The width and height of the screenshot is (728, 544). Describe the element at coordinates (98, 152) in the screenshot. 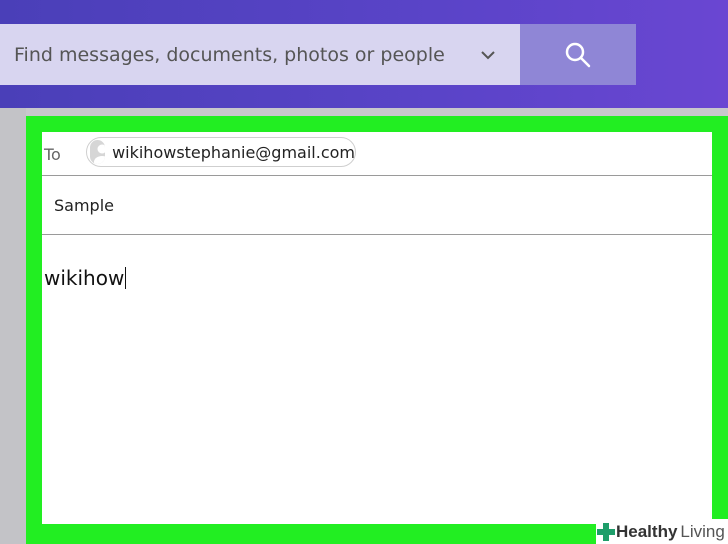

I see `avatar-icon` at that location.